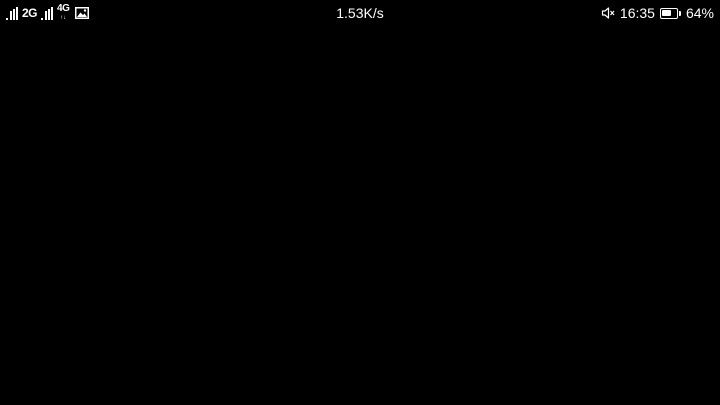 This screenshot has width=720, height=405. I want to click on battery-fill, so click(666, 13).